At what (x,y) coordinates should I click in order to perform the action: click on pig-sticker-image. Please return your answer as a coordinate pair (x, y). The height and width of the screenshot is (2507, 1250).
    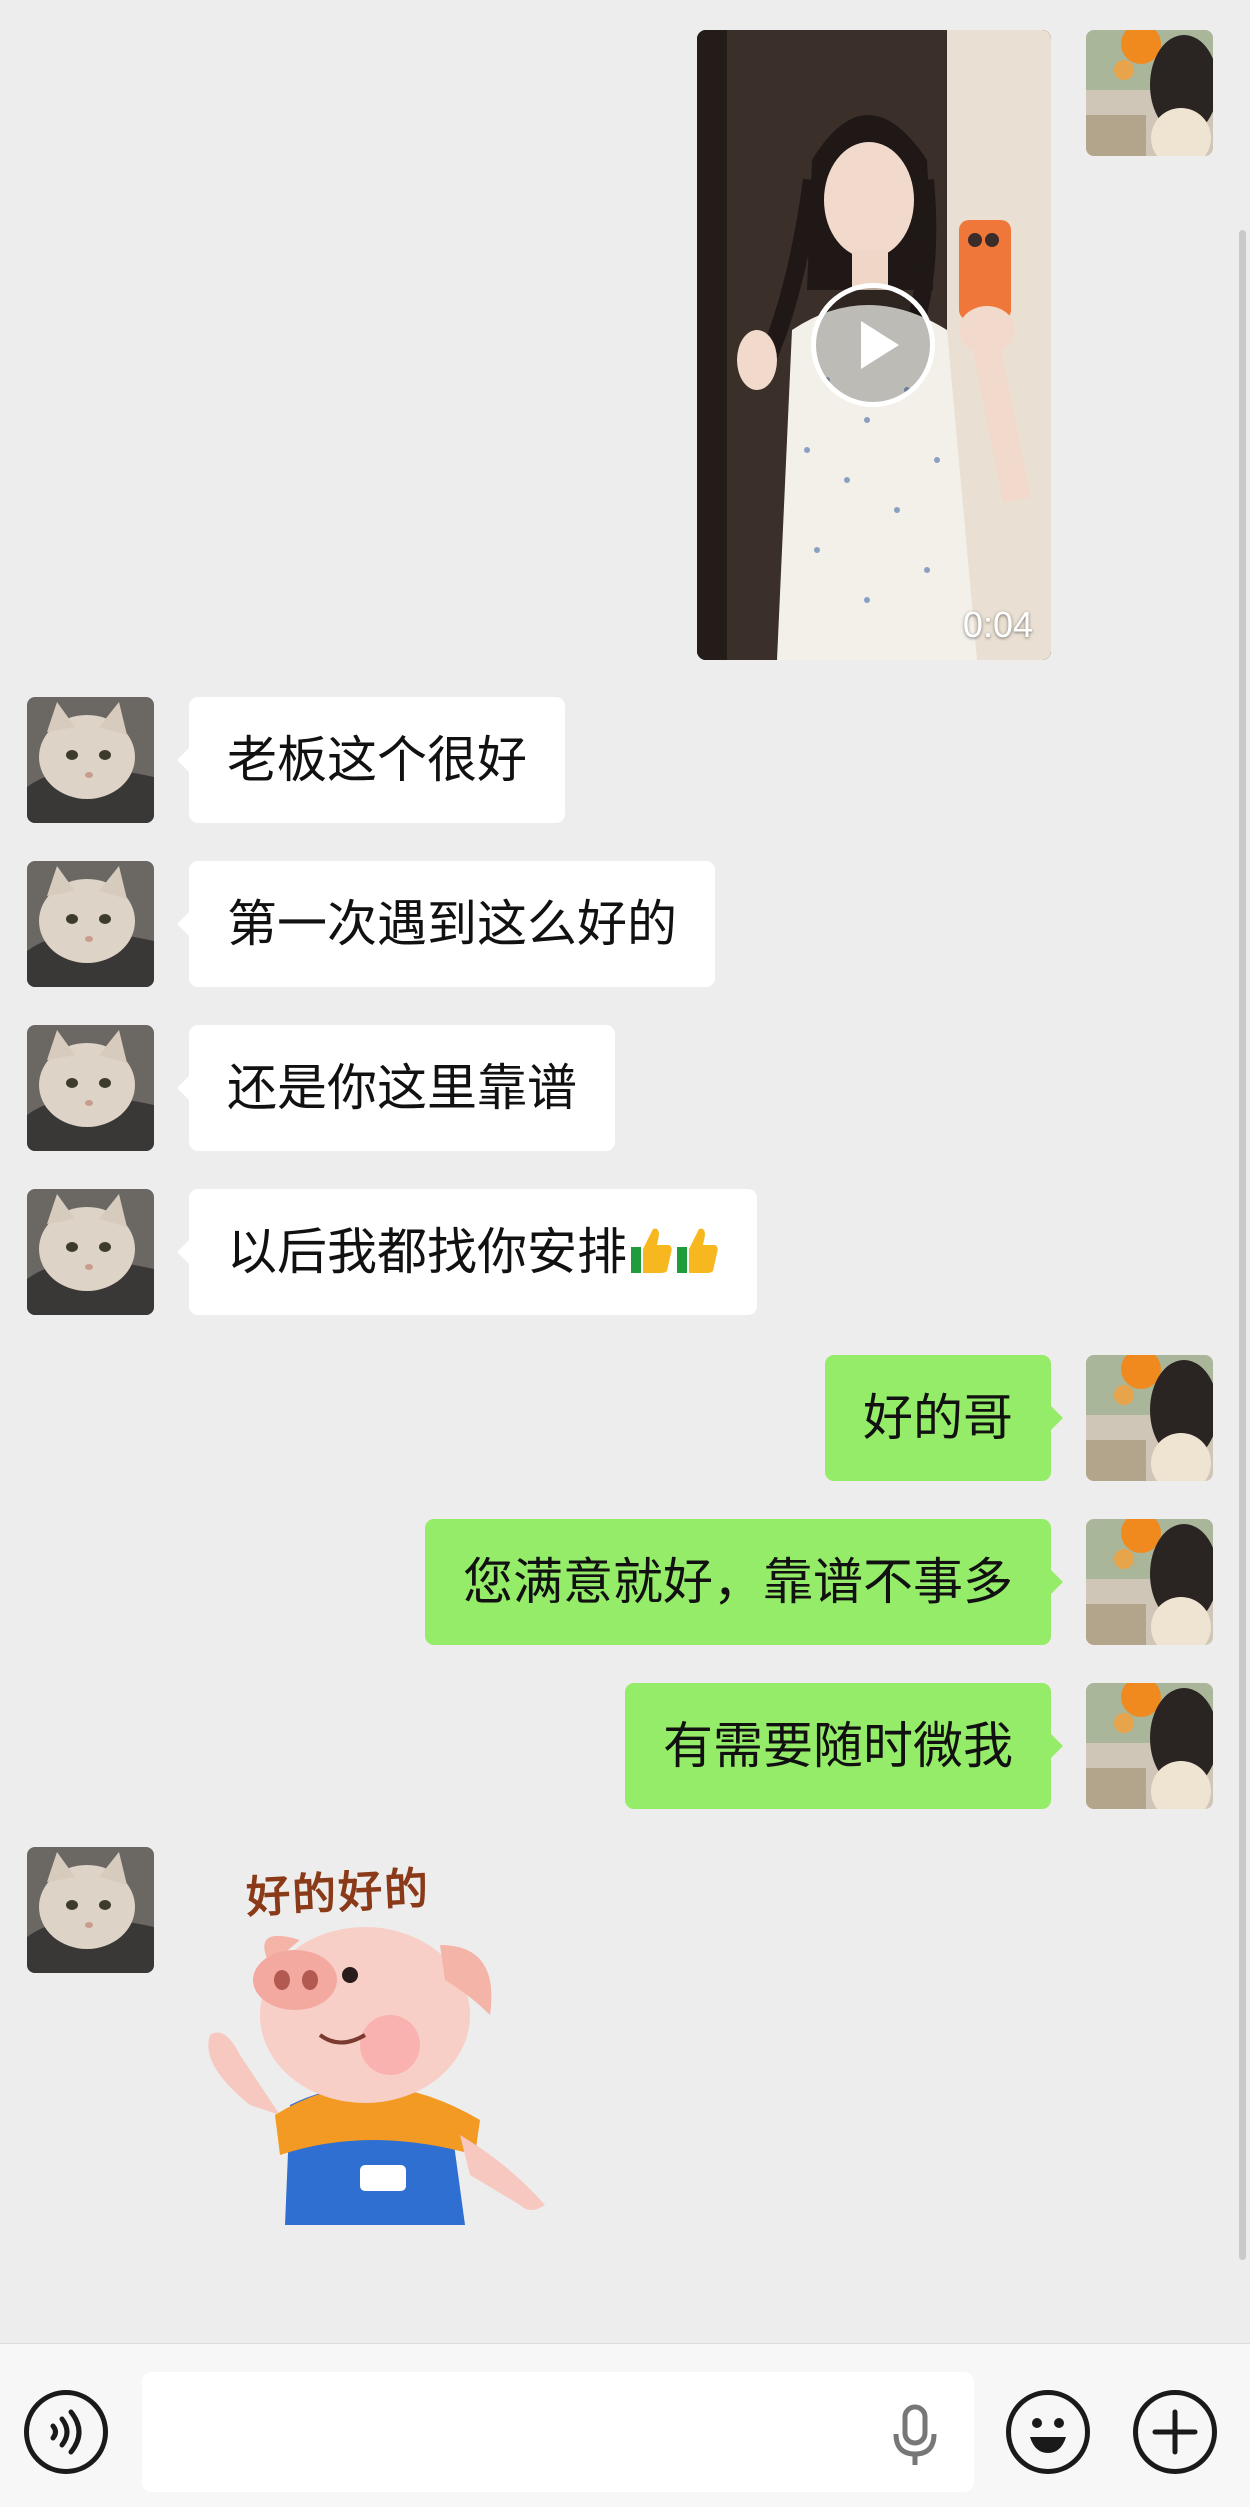
    Looking at the image, I should click on (376, 2076).